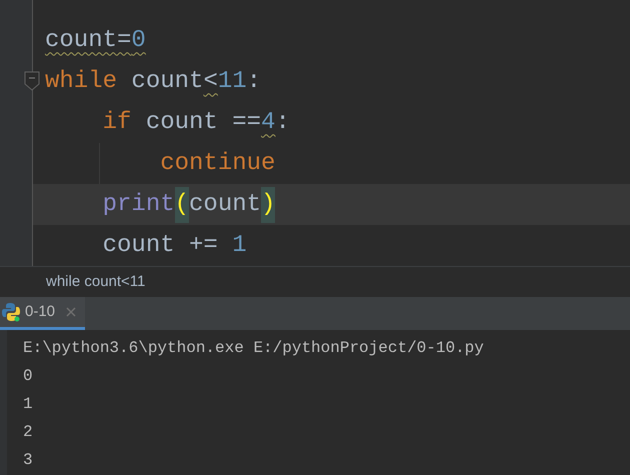  I want to click on fold-icon, so click(32, 81).